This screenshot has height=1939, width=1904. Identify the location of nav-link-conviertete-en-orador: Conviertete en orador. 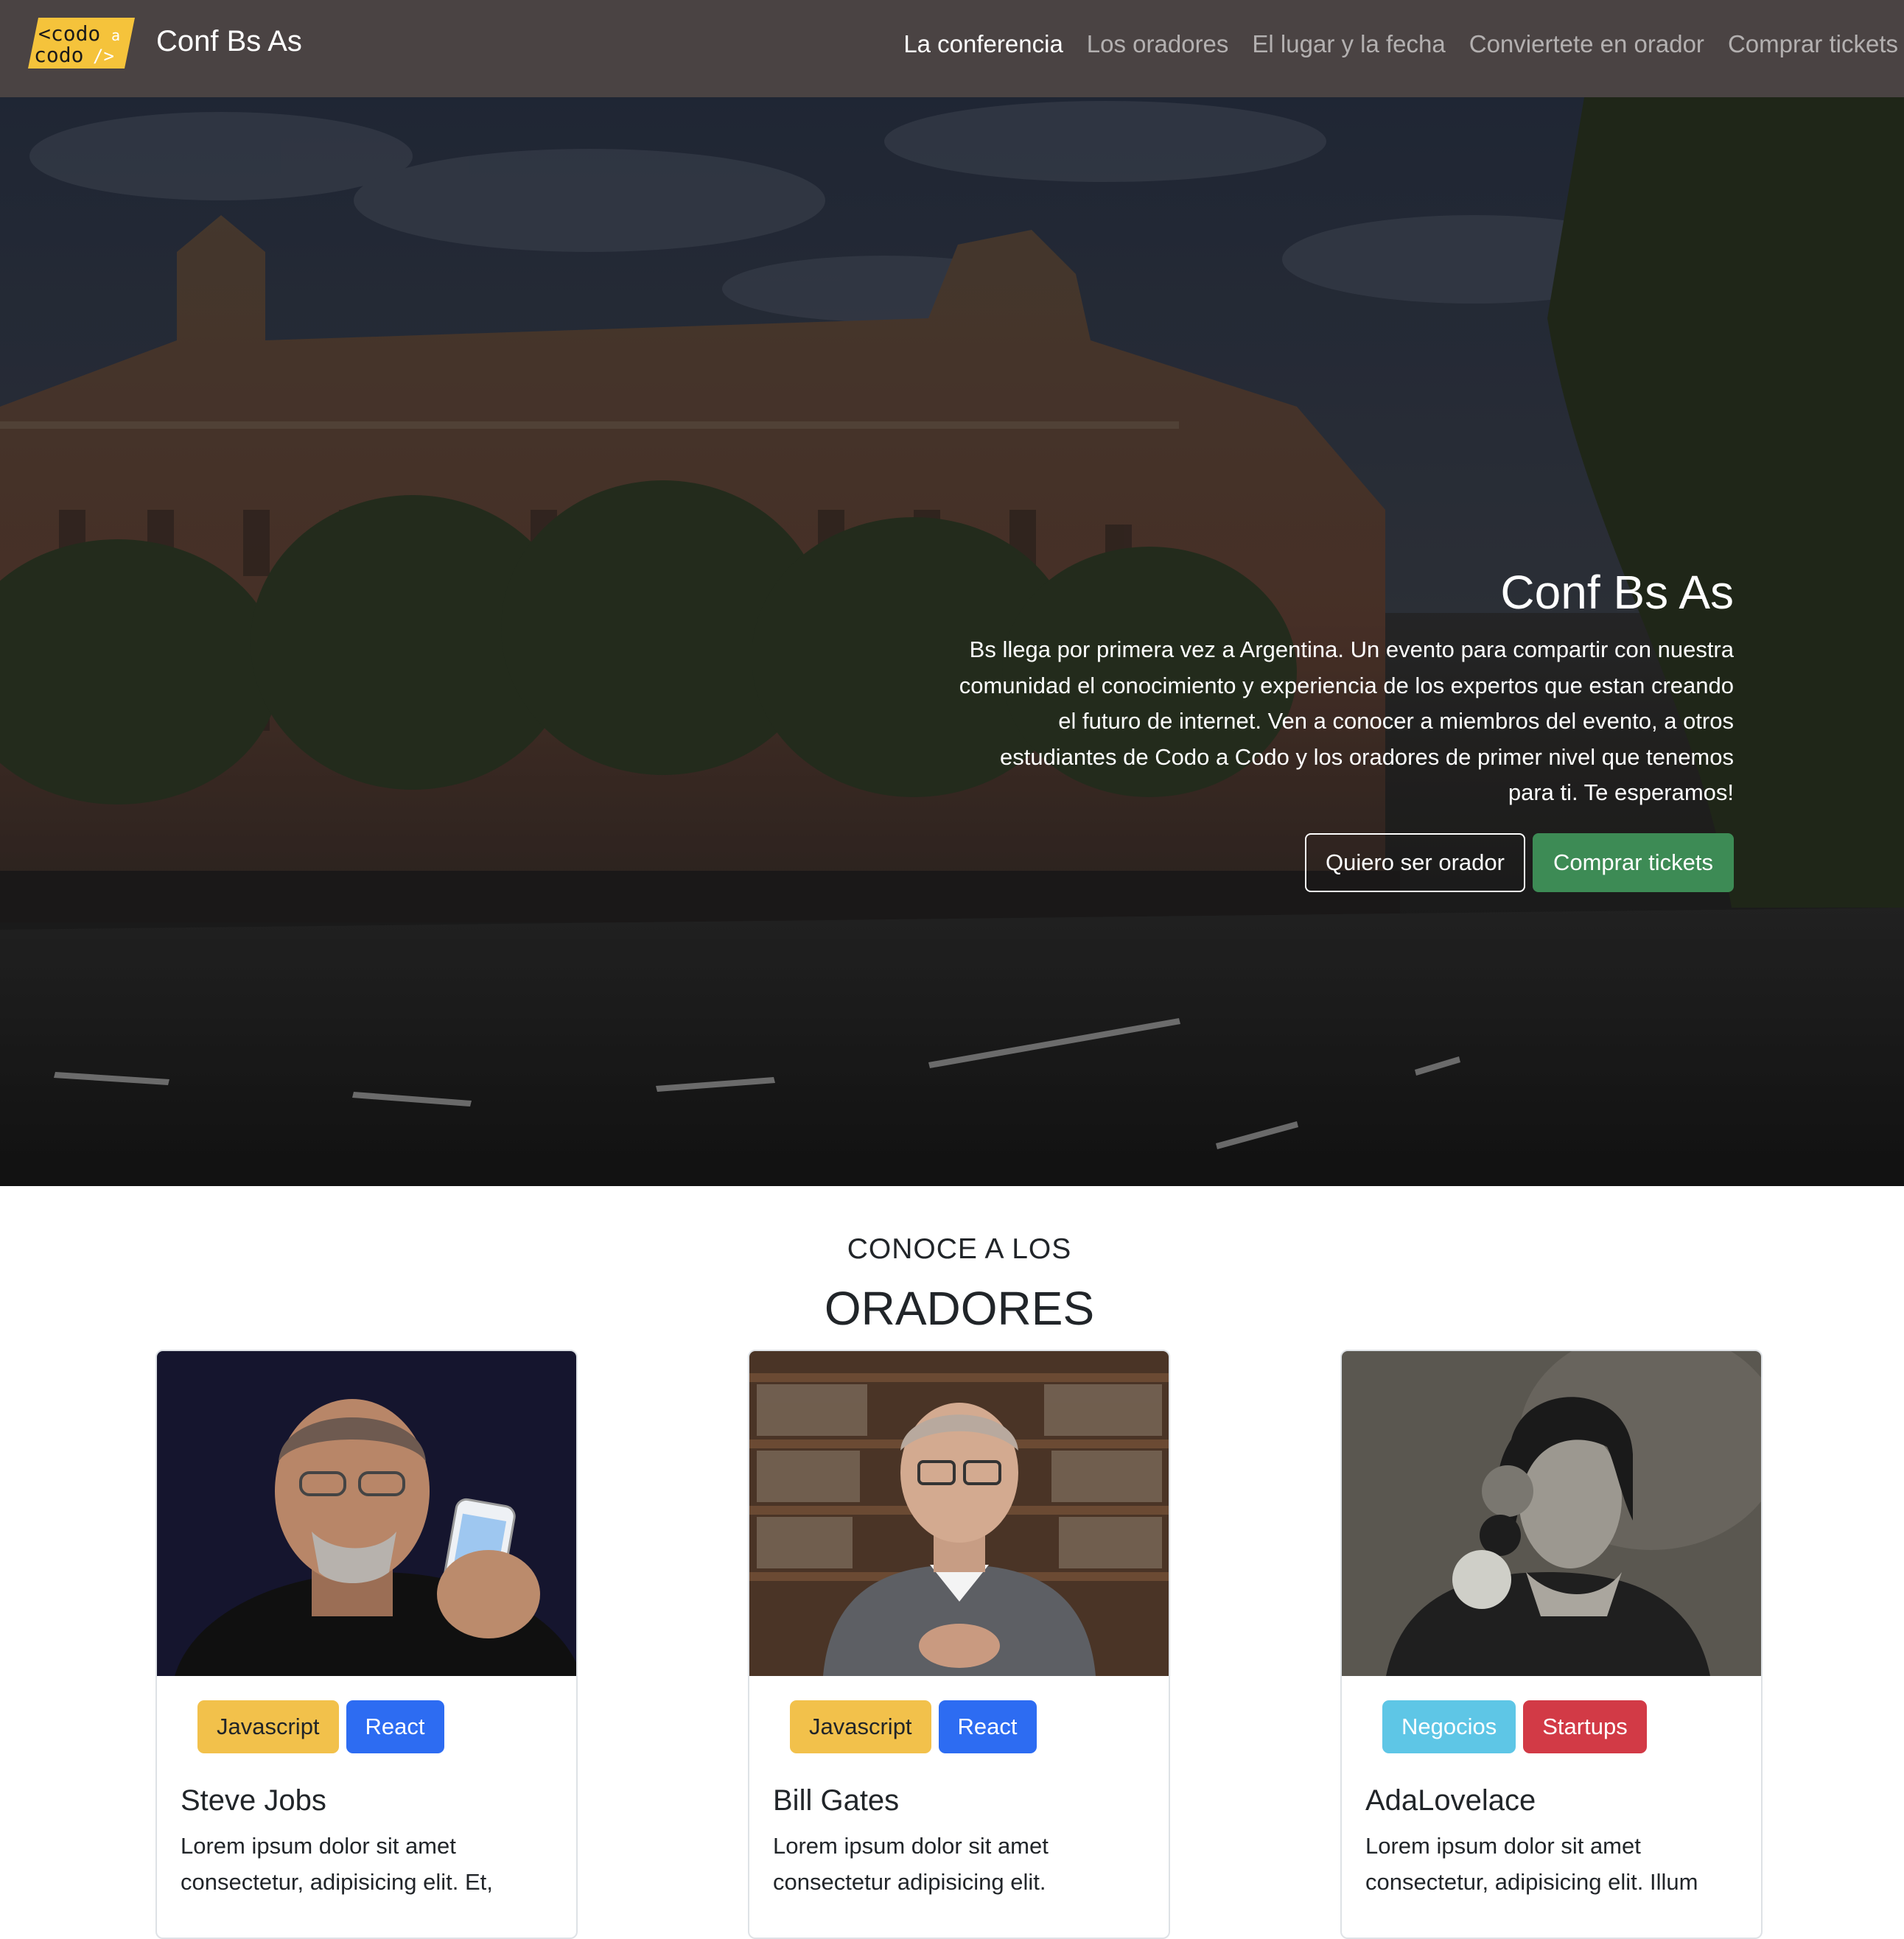
(1586, 44).